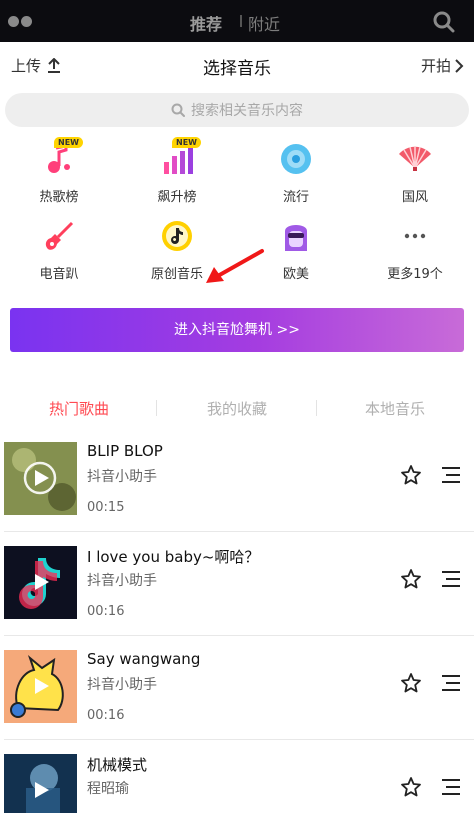 This screenshot has width=474, height=813. Describe the element at coordinates (177, 197) in the screenshot. I see `category-label: 飙升榜` at that location.